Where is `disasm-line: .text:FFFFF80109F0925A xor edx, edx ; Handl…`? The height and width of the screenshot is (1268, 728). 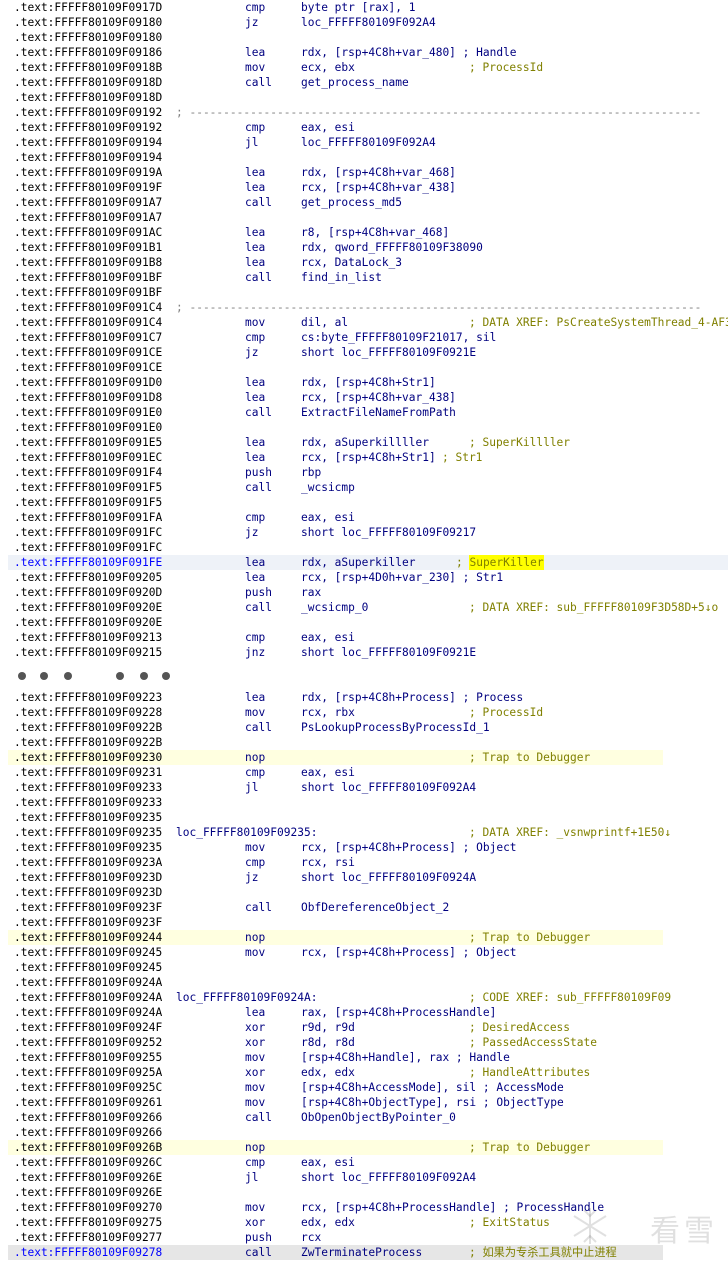
disasm-line: .text:FFFFF80109F0925A xor edx, edx ; Handl… is located at coordinates (364, 1072).